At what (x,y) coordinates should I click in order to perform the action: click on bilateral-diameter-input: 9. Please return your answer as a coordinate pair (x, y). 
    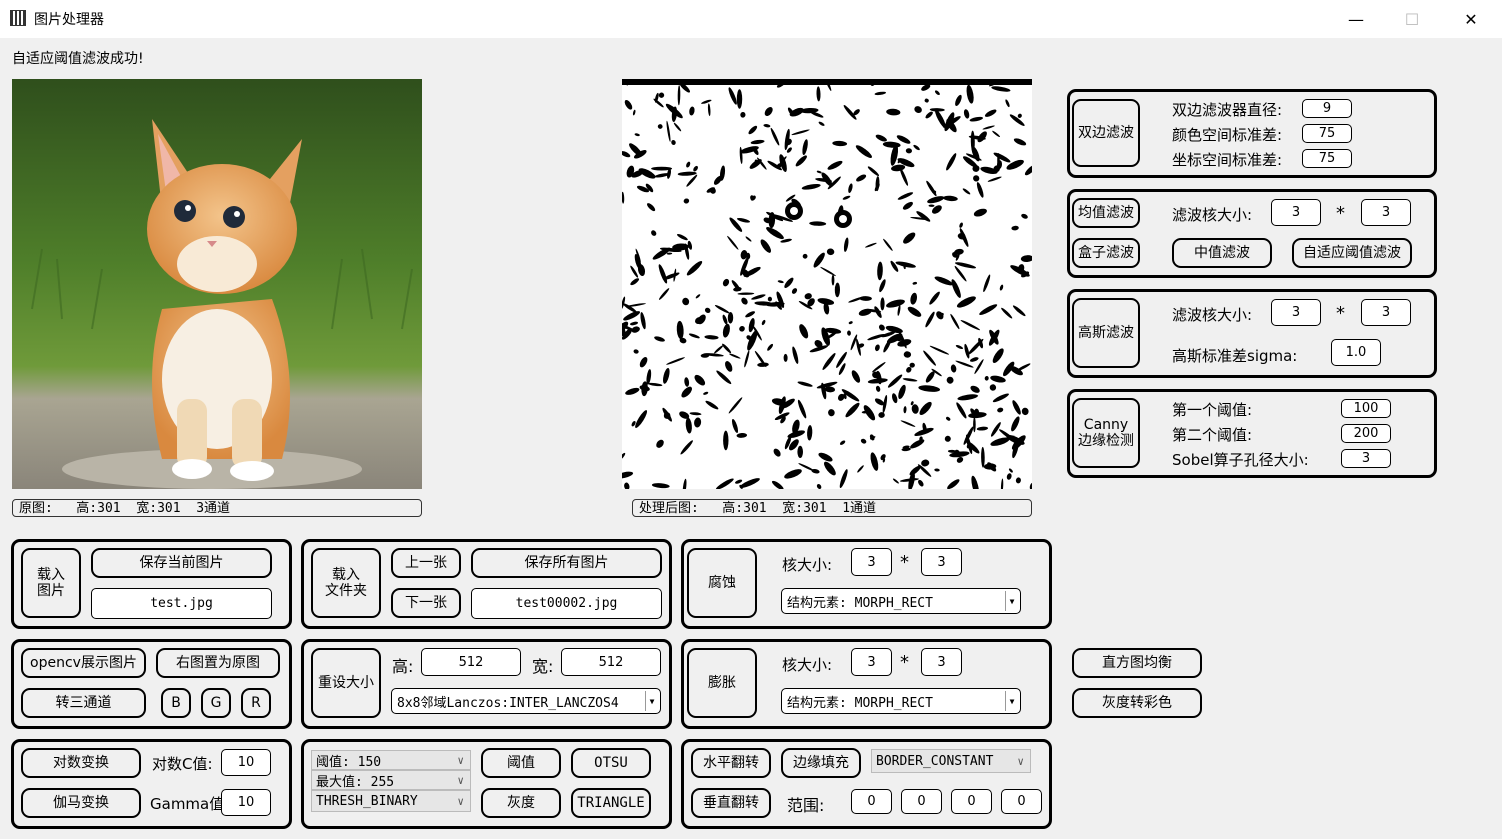
    Looking at the image, I should click on (1327, 108).